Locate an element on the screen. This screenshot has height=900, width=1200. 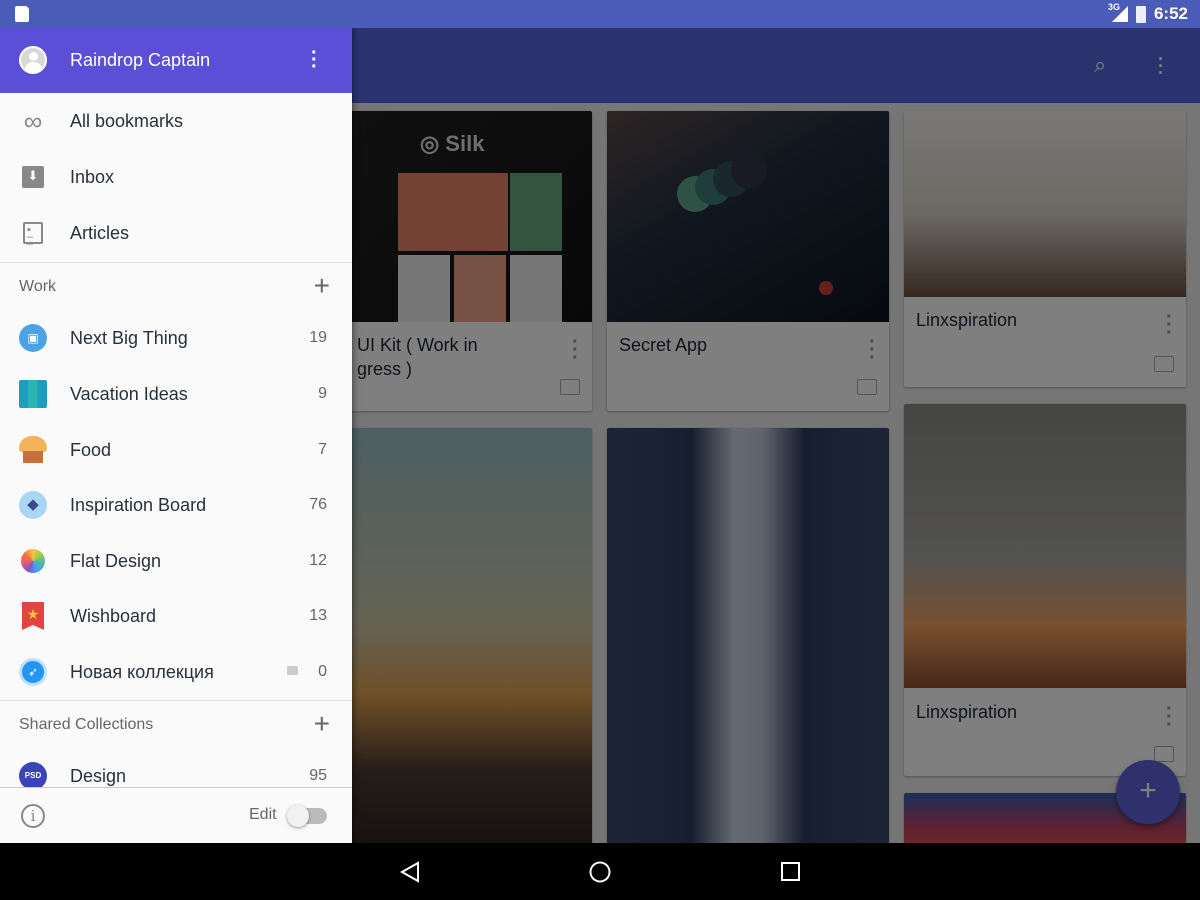
collection-label: Wishboard is located at coordinates (113, 615).